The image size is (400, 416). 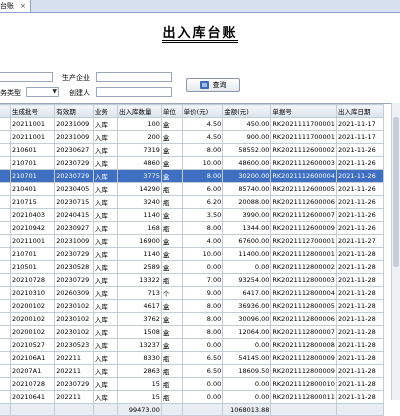 I want to click on table-cell: 20210527, so click(x=32, y=345).